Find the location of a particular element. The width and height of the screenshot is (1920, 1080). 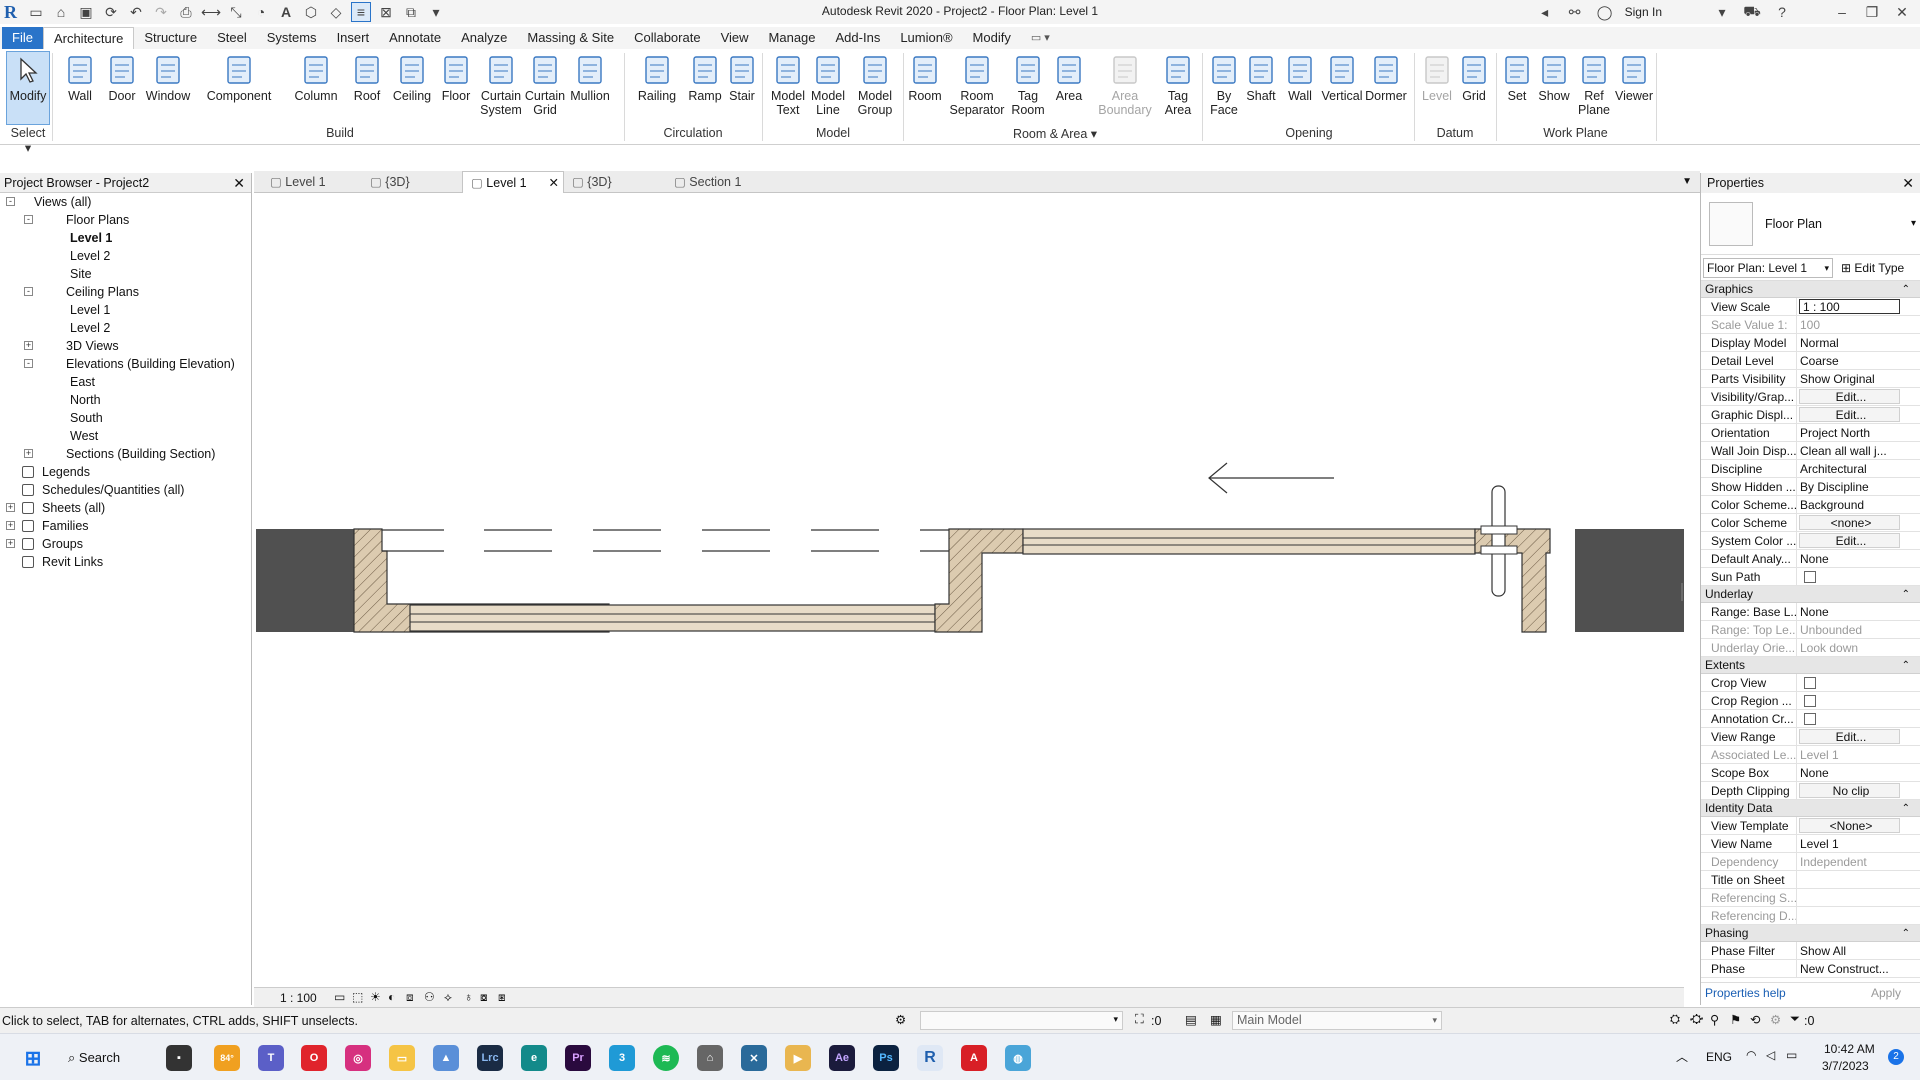

background-process-icon: ⚙ is located at coordinates (1775, 1019).